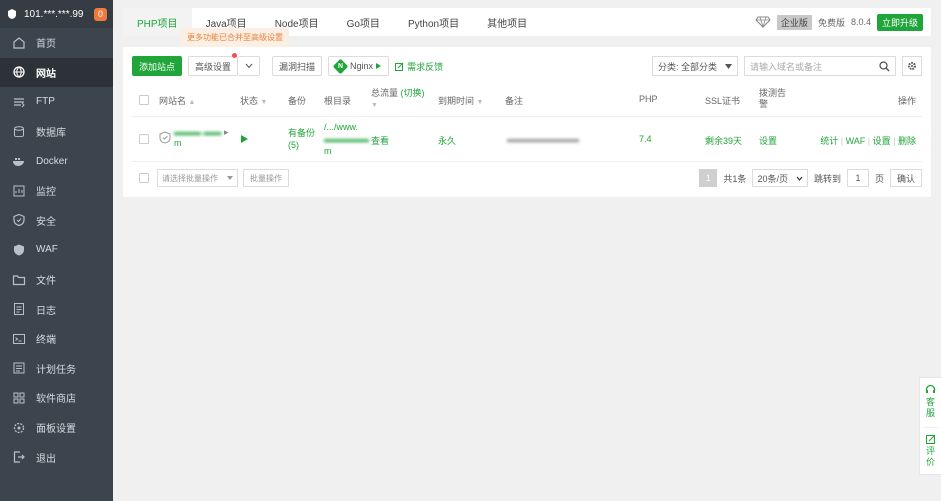  I want to click on enterprise-badge: 企业版, so click(794, 22).